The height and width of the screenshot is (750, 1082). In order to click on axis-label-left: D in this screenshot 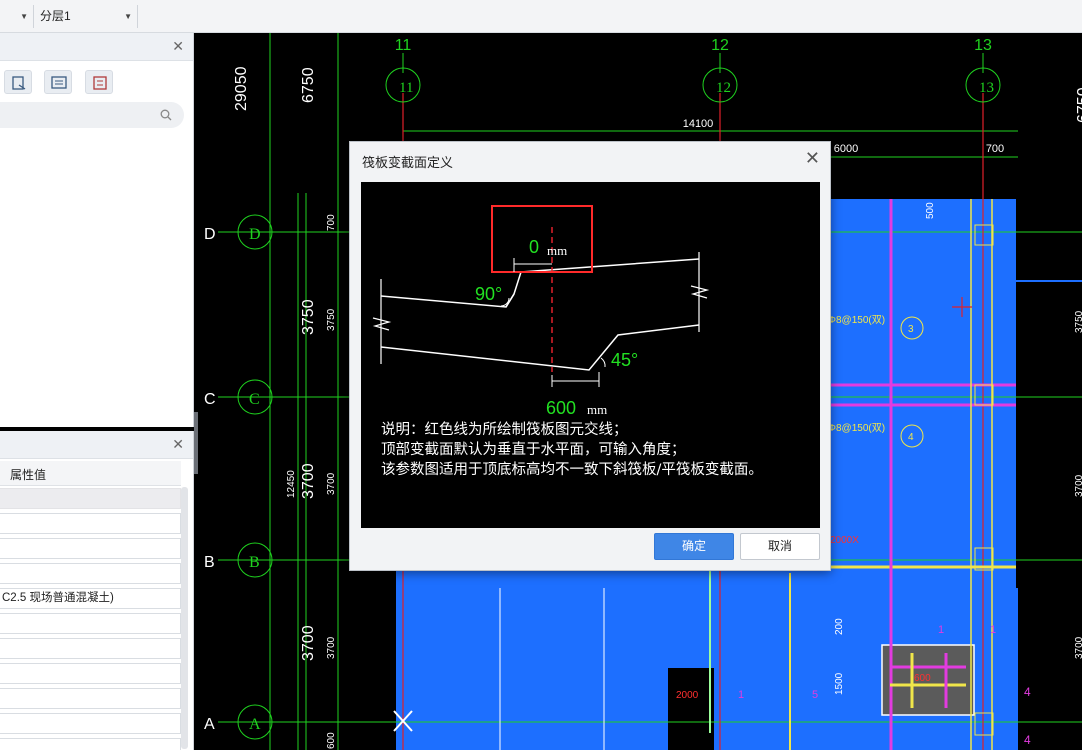, I will do `click(210, 234)`.